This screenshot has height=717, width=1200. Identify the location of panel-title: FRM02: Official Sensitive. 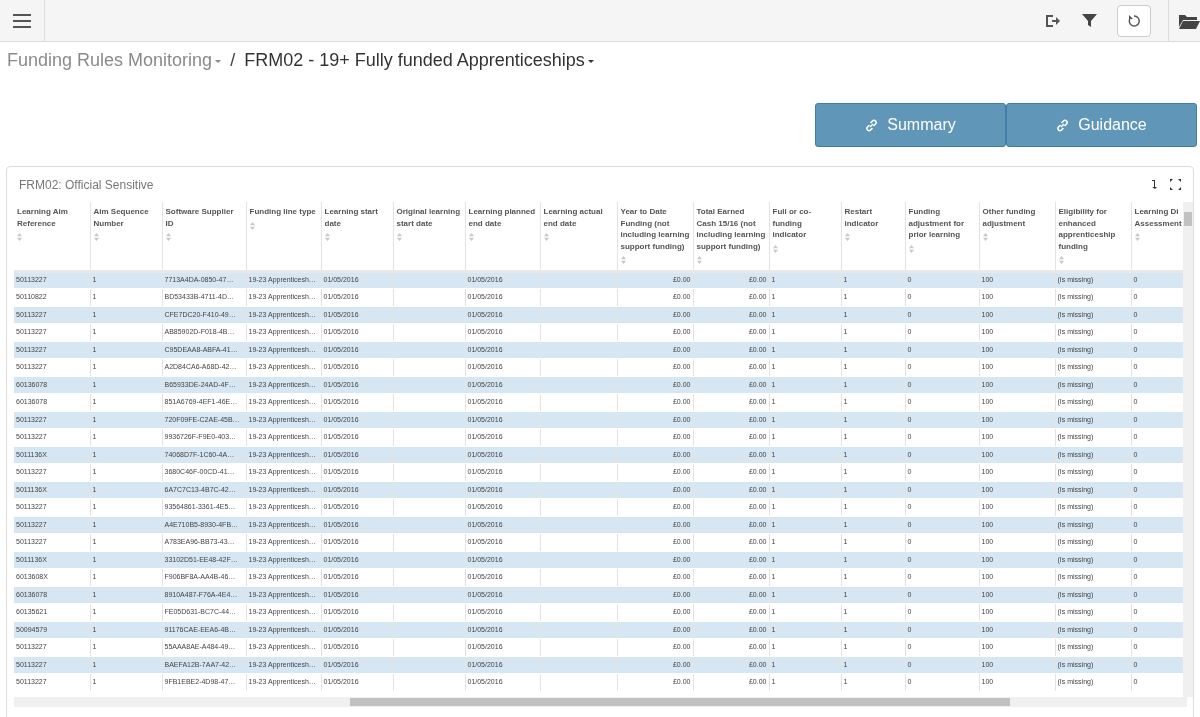
(86, 185).